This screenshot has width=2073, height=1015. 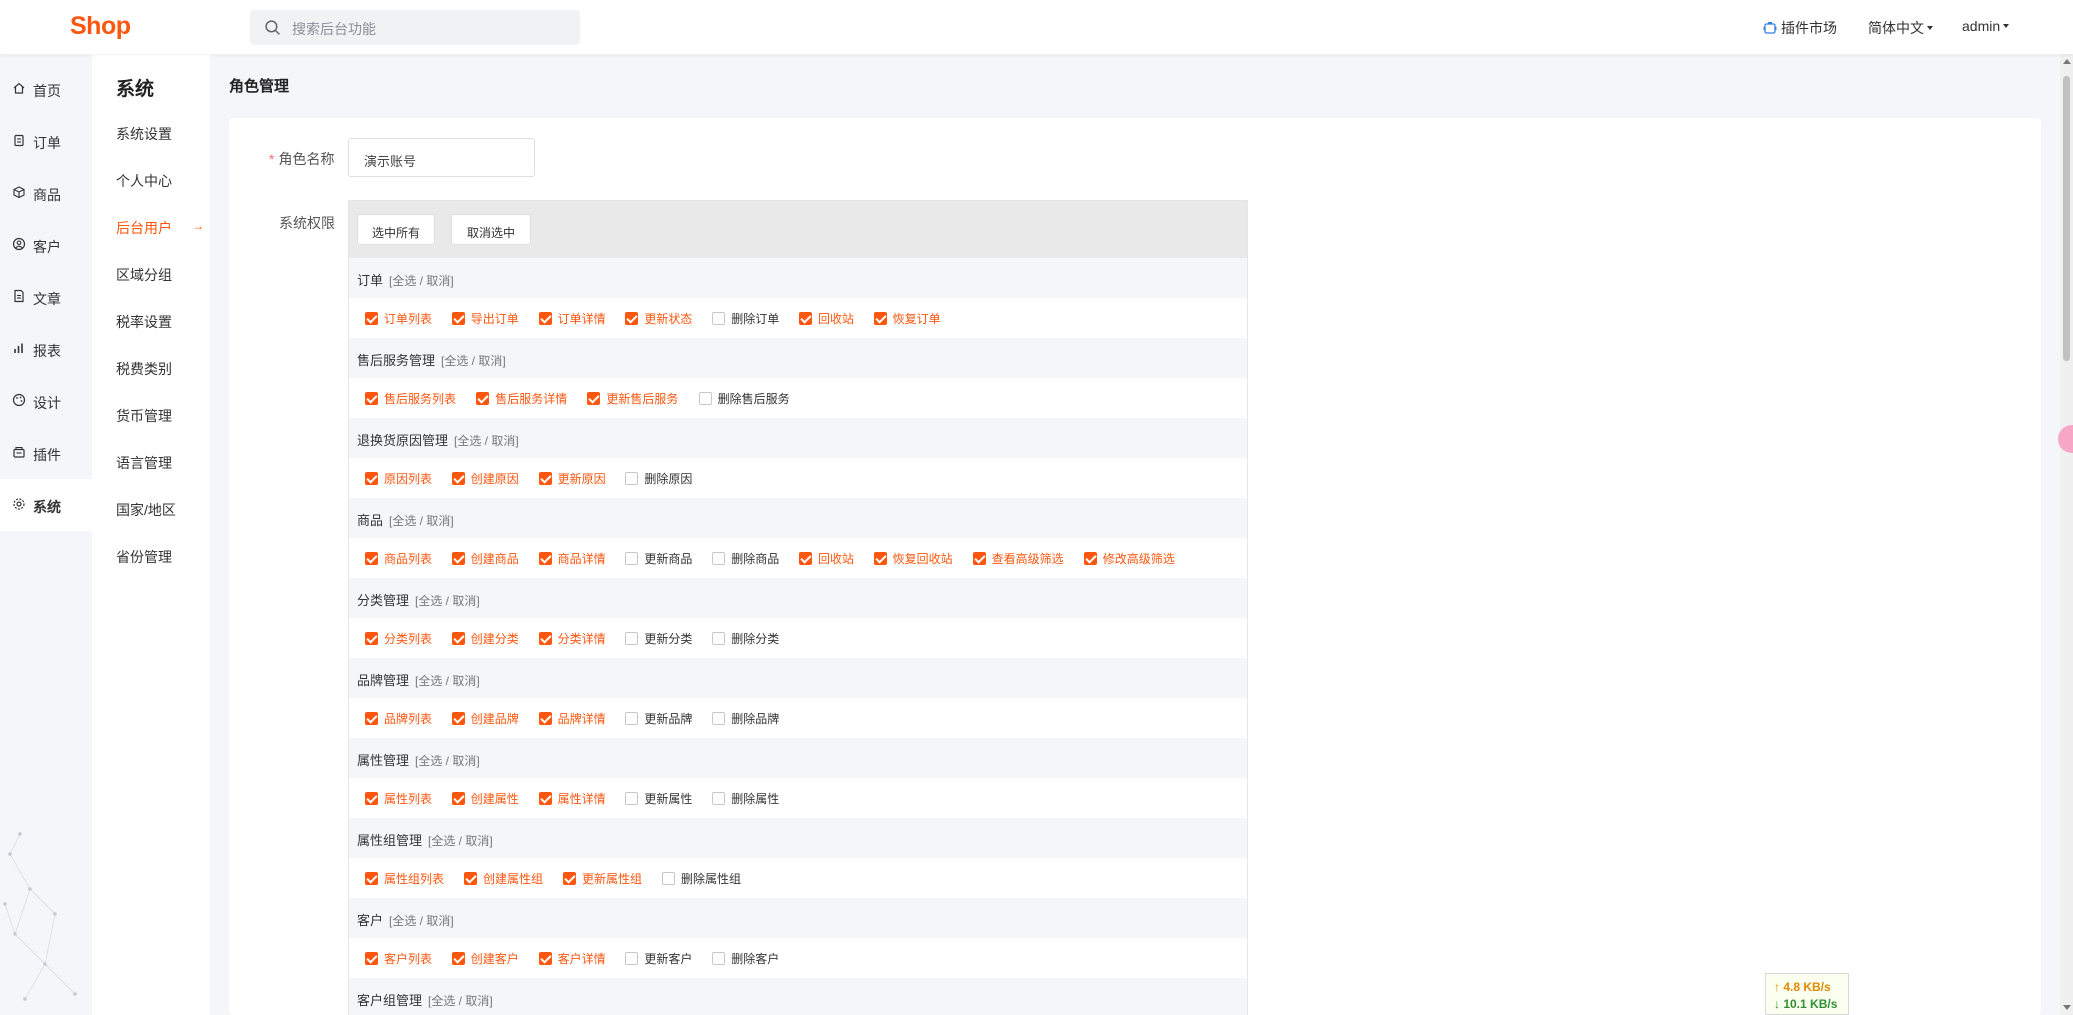 I want to click on permission-checkbox: 更新商品, so click(x=658, y=558).